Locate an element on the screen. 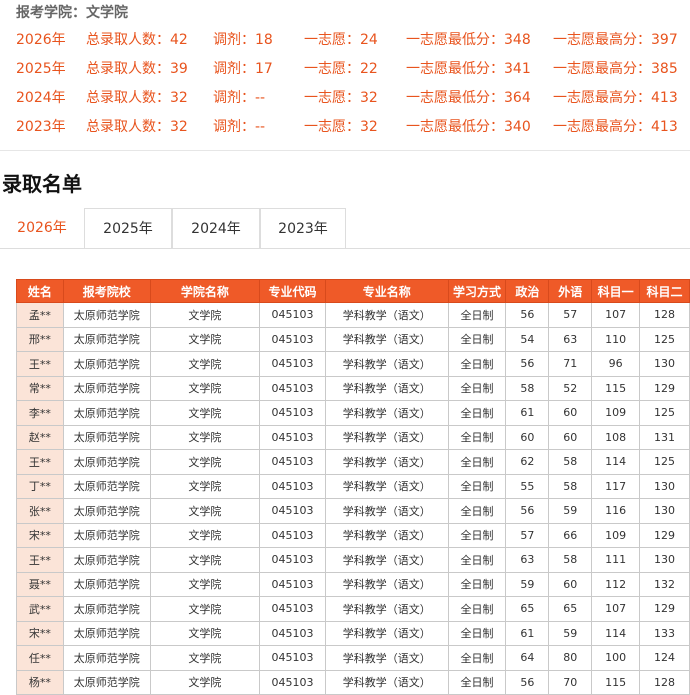 This screenshot has width=690, height=695. tab-year-0: 2026年 is located at coordinates (42, 228).